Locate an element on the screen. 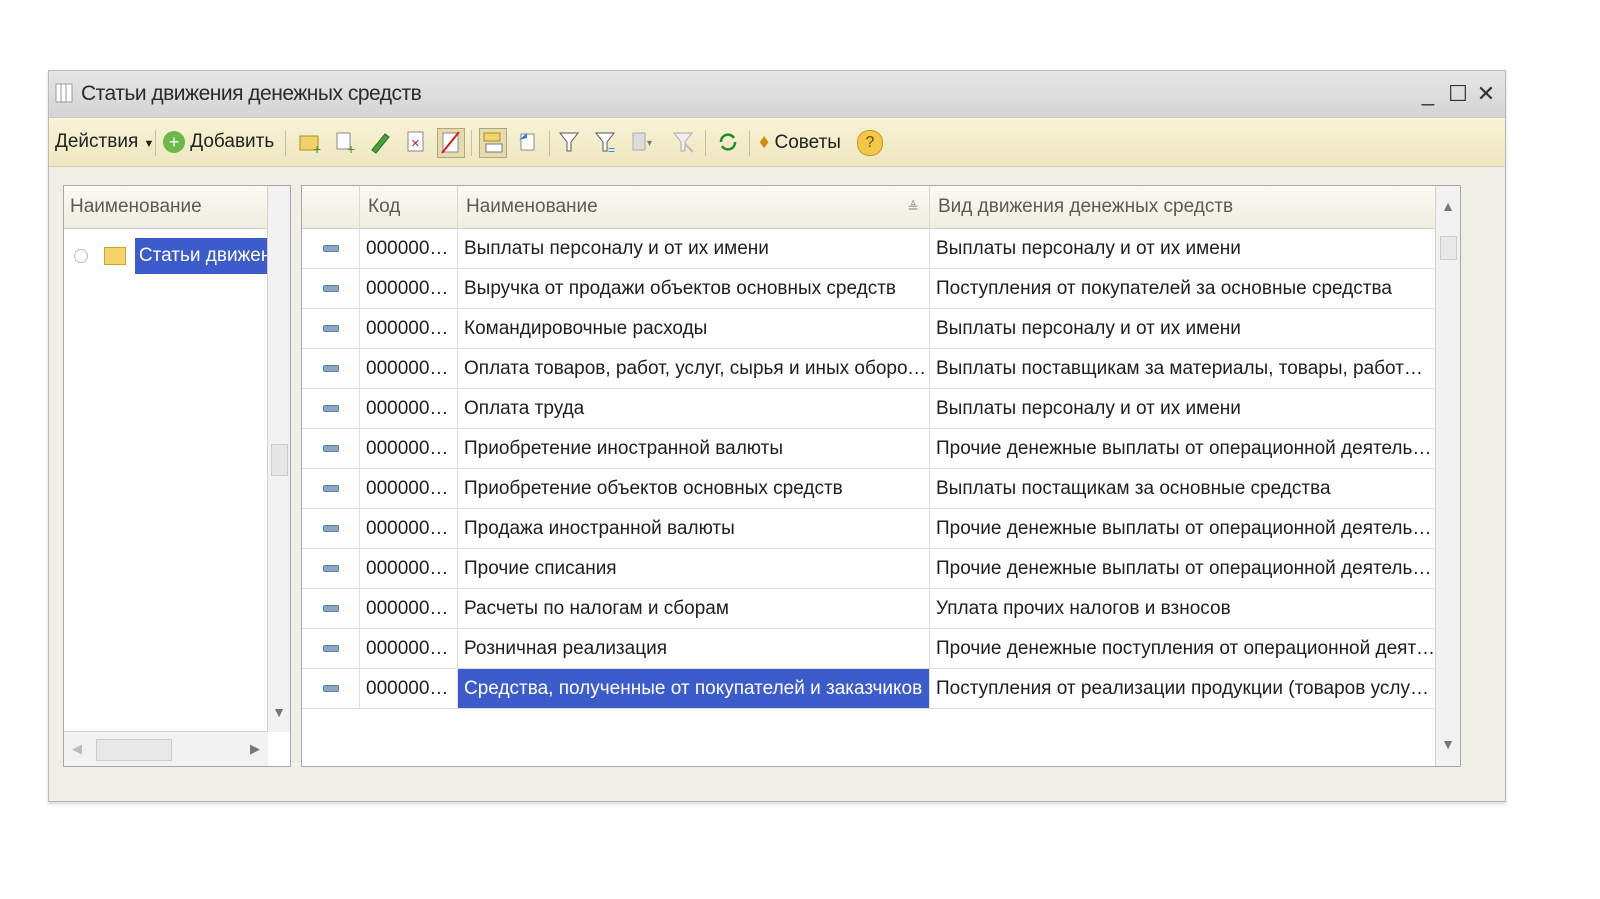 This screenshot has width=1600, height=899. tips-button: ♦ Советы is located at coordinates (800, 142).